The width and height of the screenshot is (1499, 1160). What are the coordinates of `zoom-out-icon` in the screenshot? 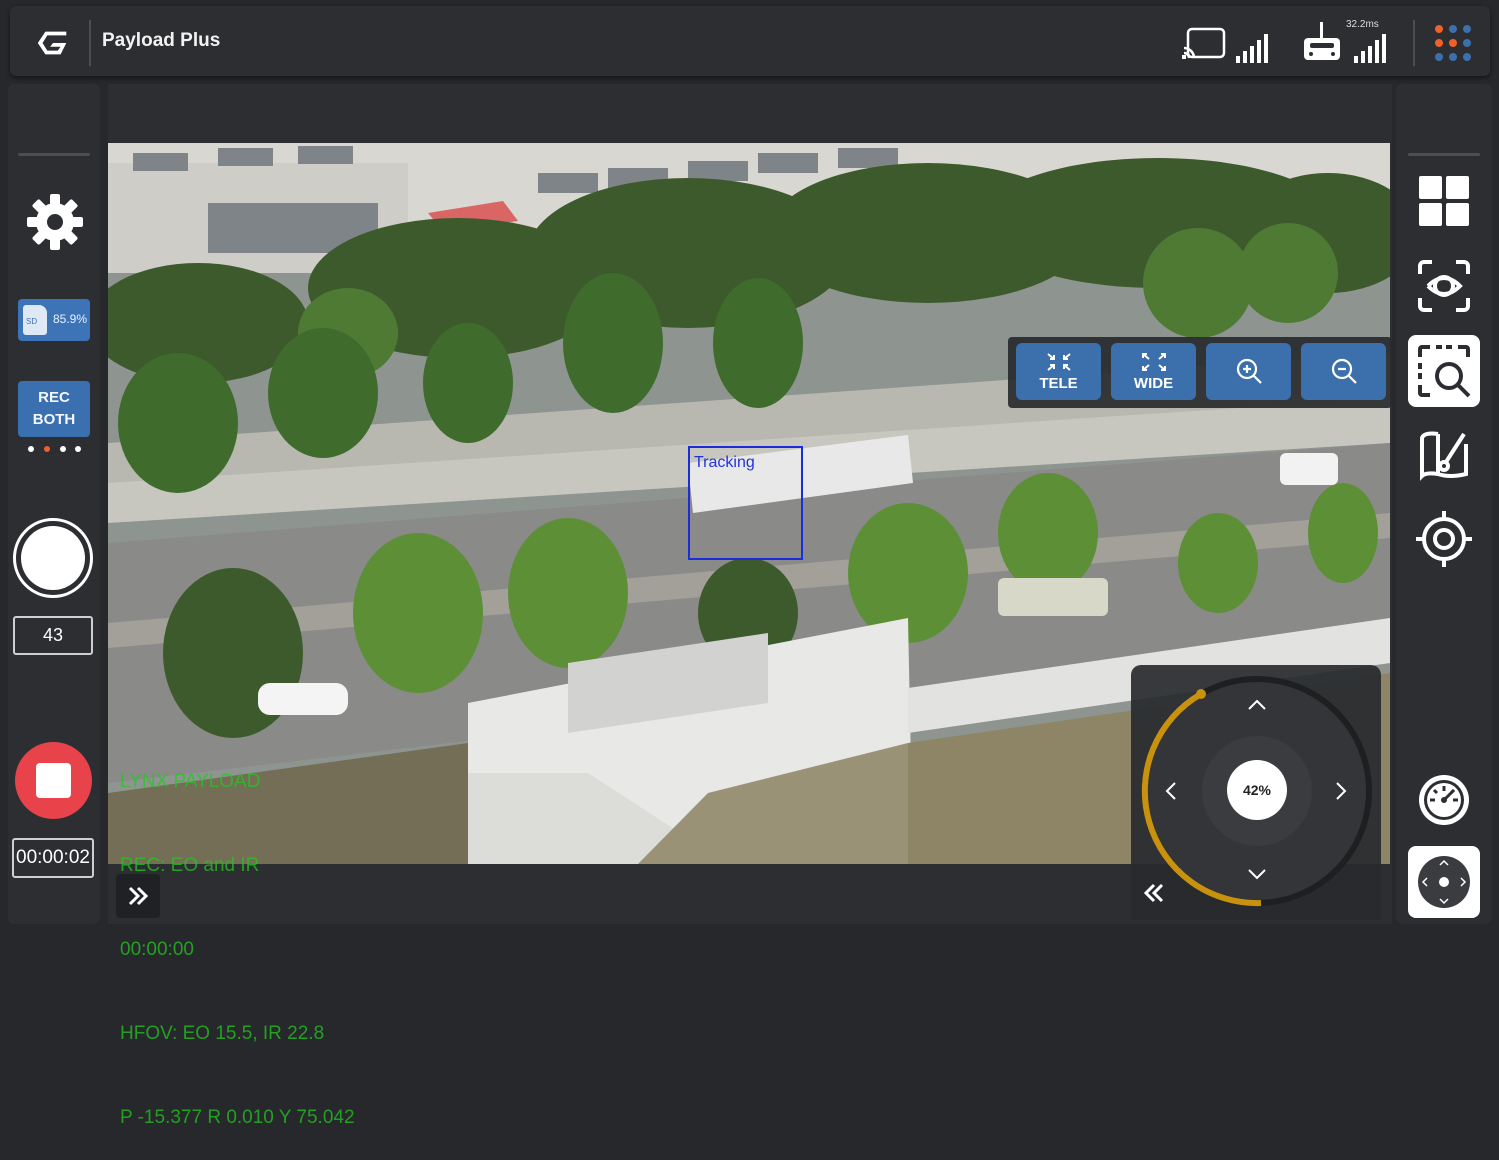 It's located at (1344, 371).